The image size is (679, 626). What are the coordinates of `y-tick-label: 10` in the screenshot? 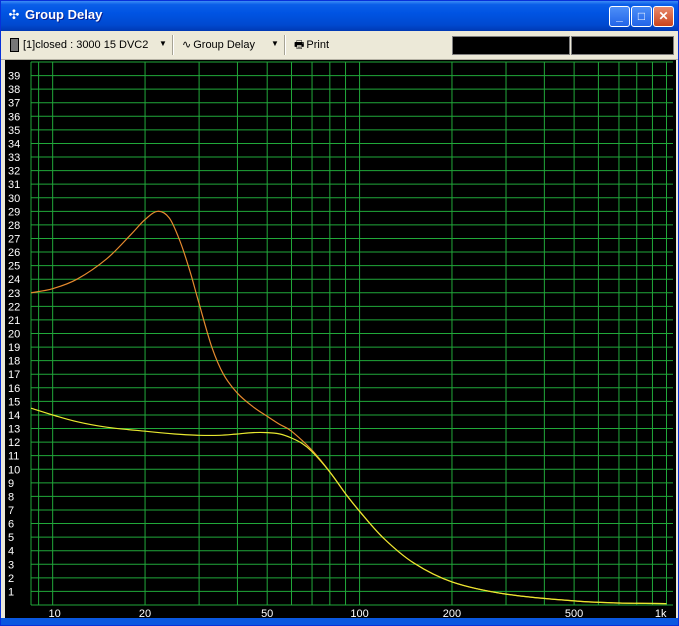 It's located at (14, 470).